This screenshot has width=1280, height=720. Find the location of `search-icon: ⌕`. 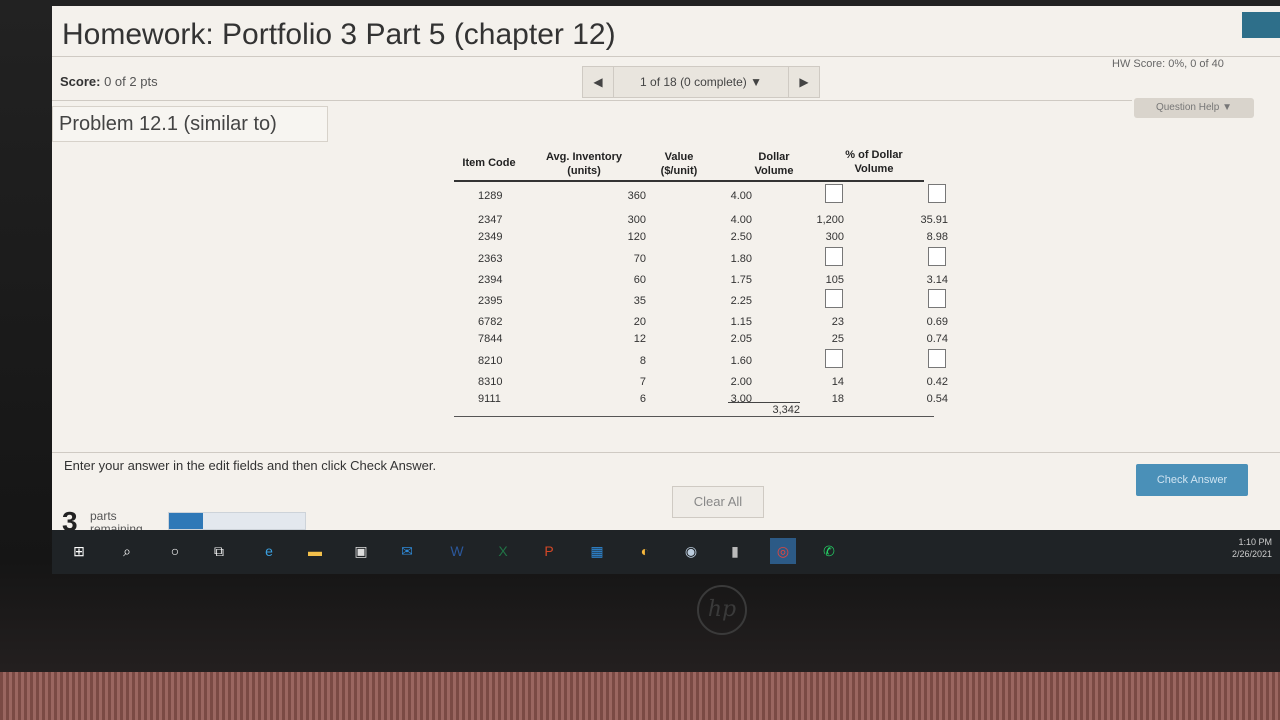

search-icon: ⌕ is located at coordinates (127, 551).